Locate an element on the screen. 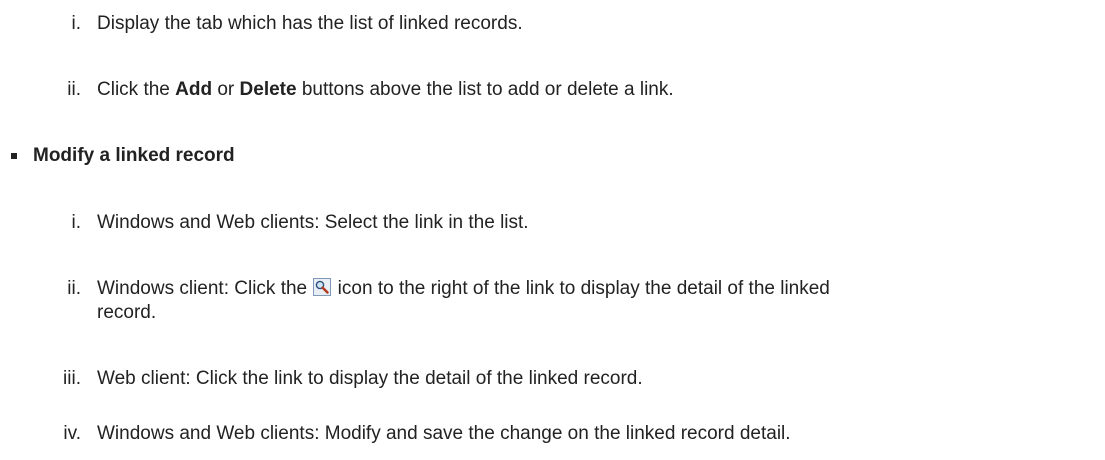  bullet-icon is located at coordinates (14, 156).